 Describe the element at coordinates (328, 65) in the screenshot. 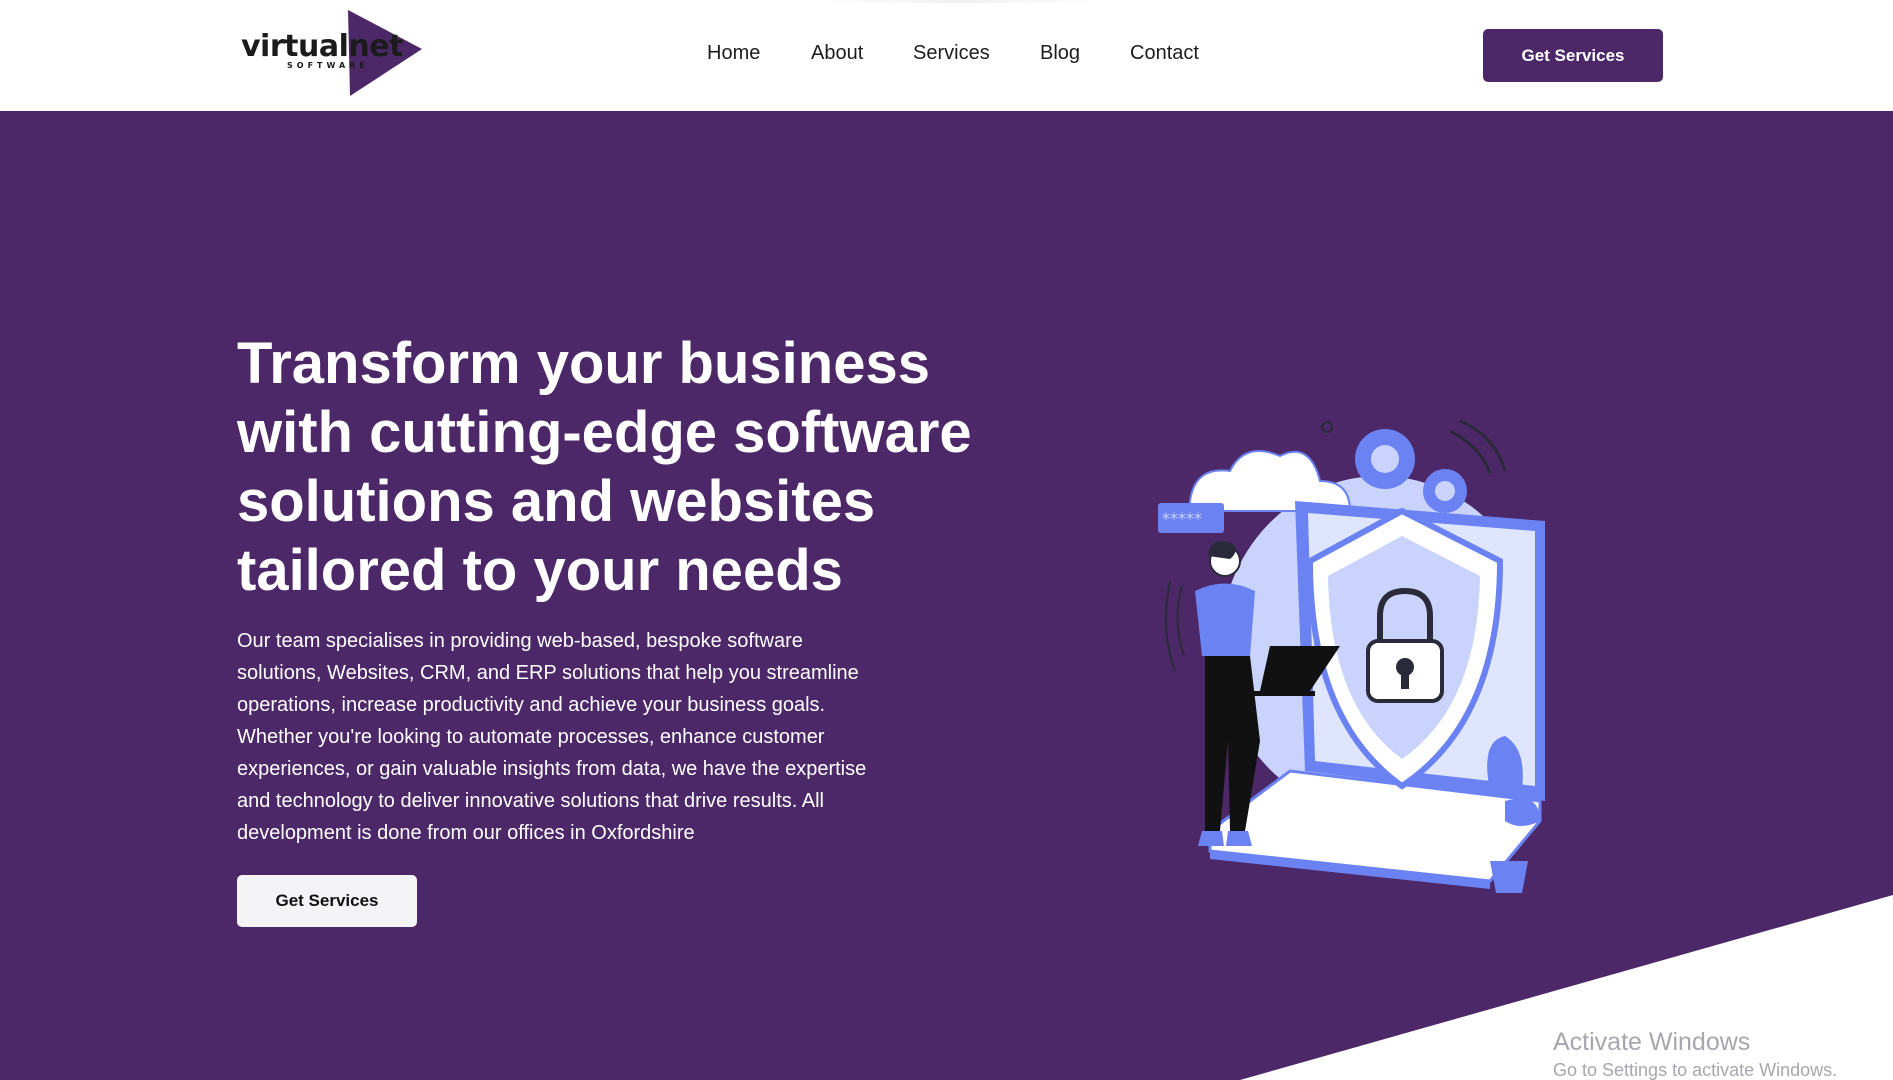

I see `logo-tagline: SOFTWARE` at that location.